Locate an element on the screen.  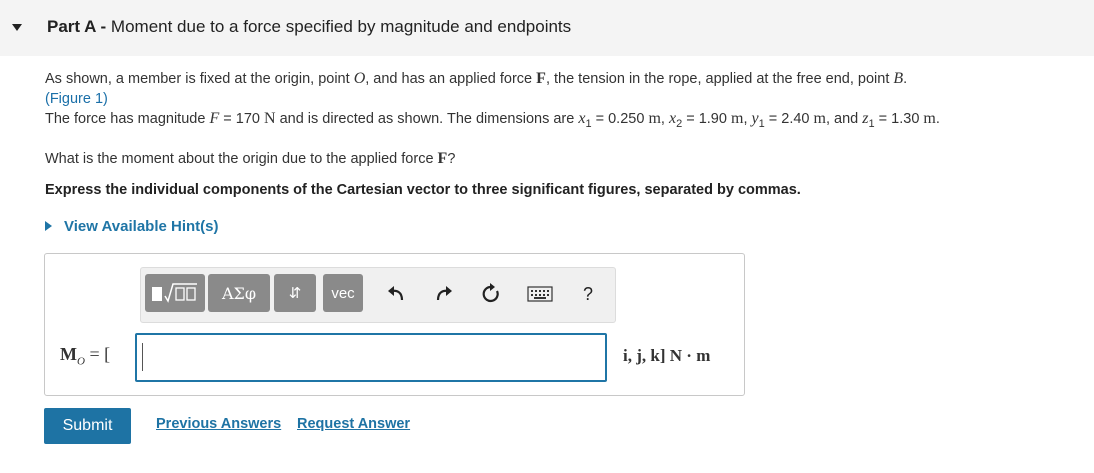
answer-input is located at coordinates (371, 357).